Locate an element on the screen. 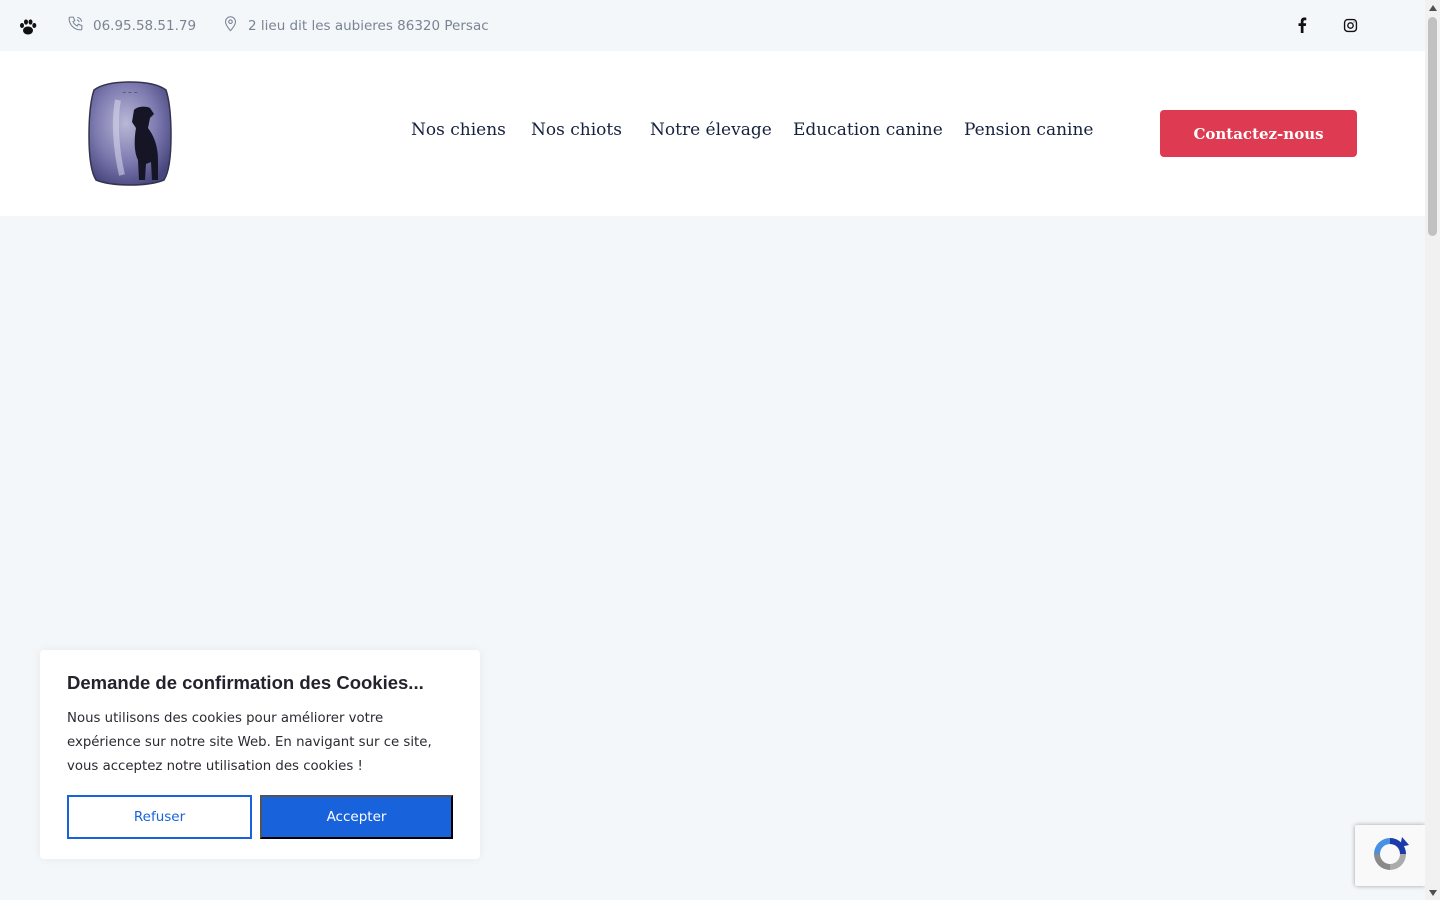 Image resolution: width=1440 pixels, height=900 pixels. address-info: 2 lieu dit les aubieres 86320 Persac is located at coordinates (355, 25).